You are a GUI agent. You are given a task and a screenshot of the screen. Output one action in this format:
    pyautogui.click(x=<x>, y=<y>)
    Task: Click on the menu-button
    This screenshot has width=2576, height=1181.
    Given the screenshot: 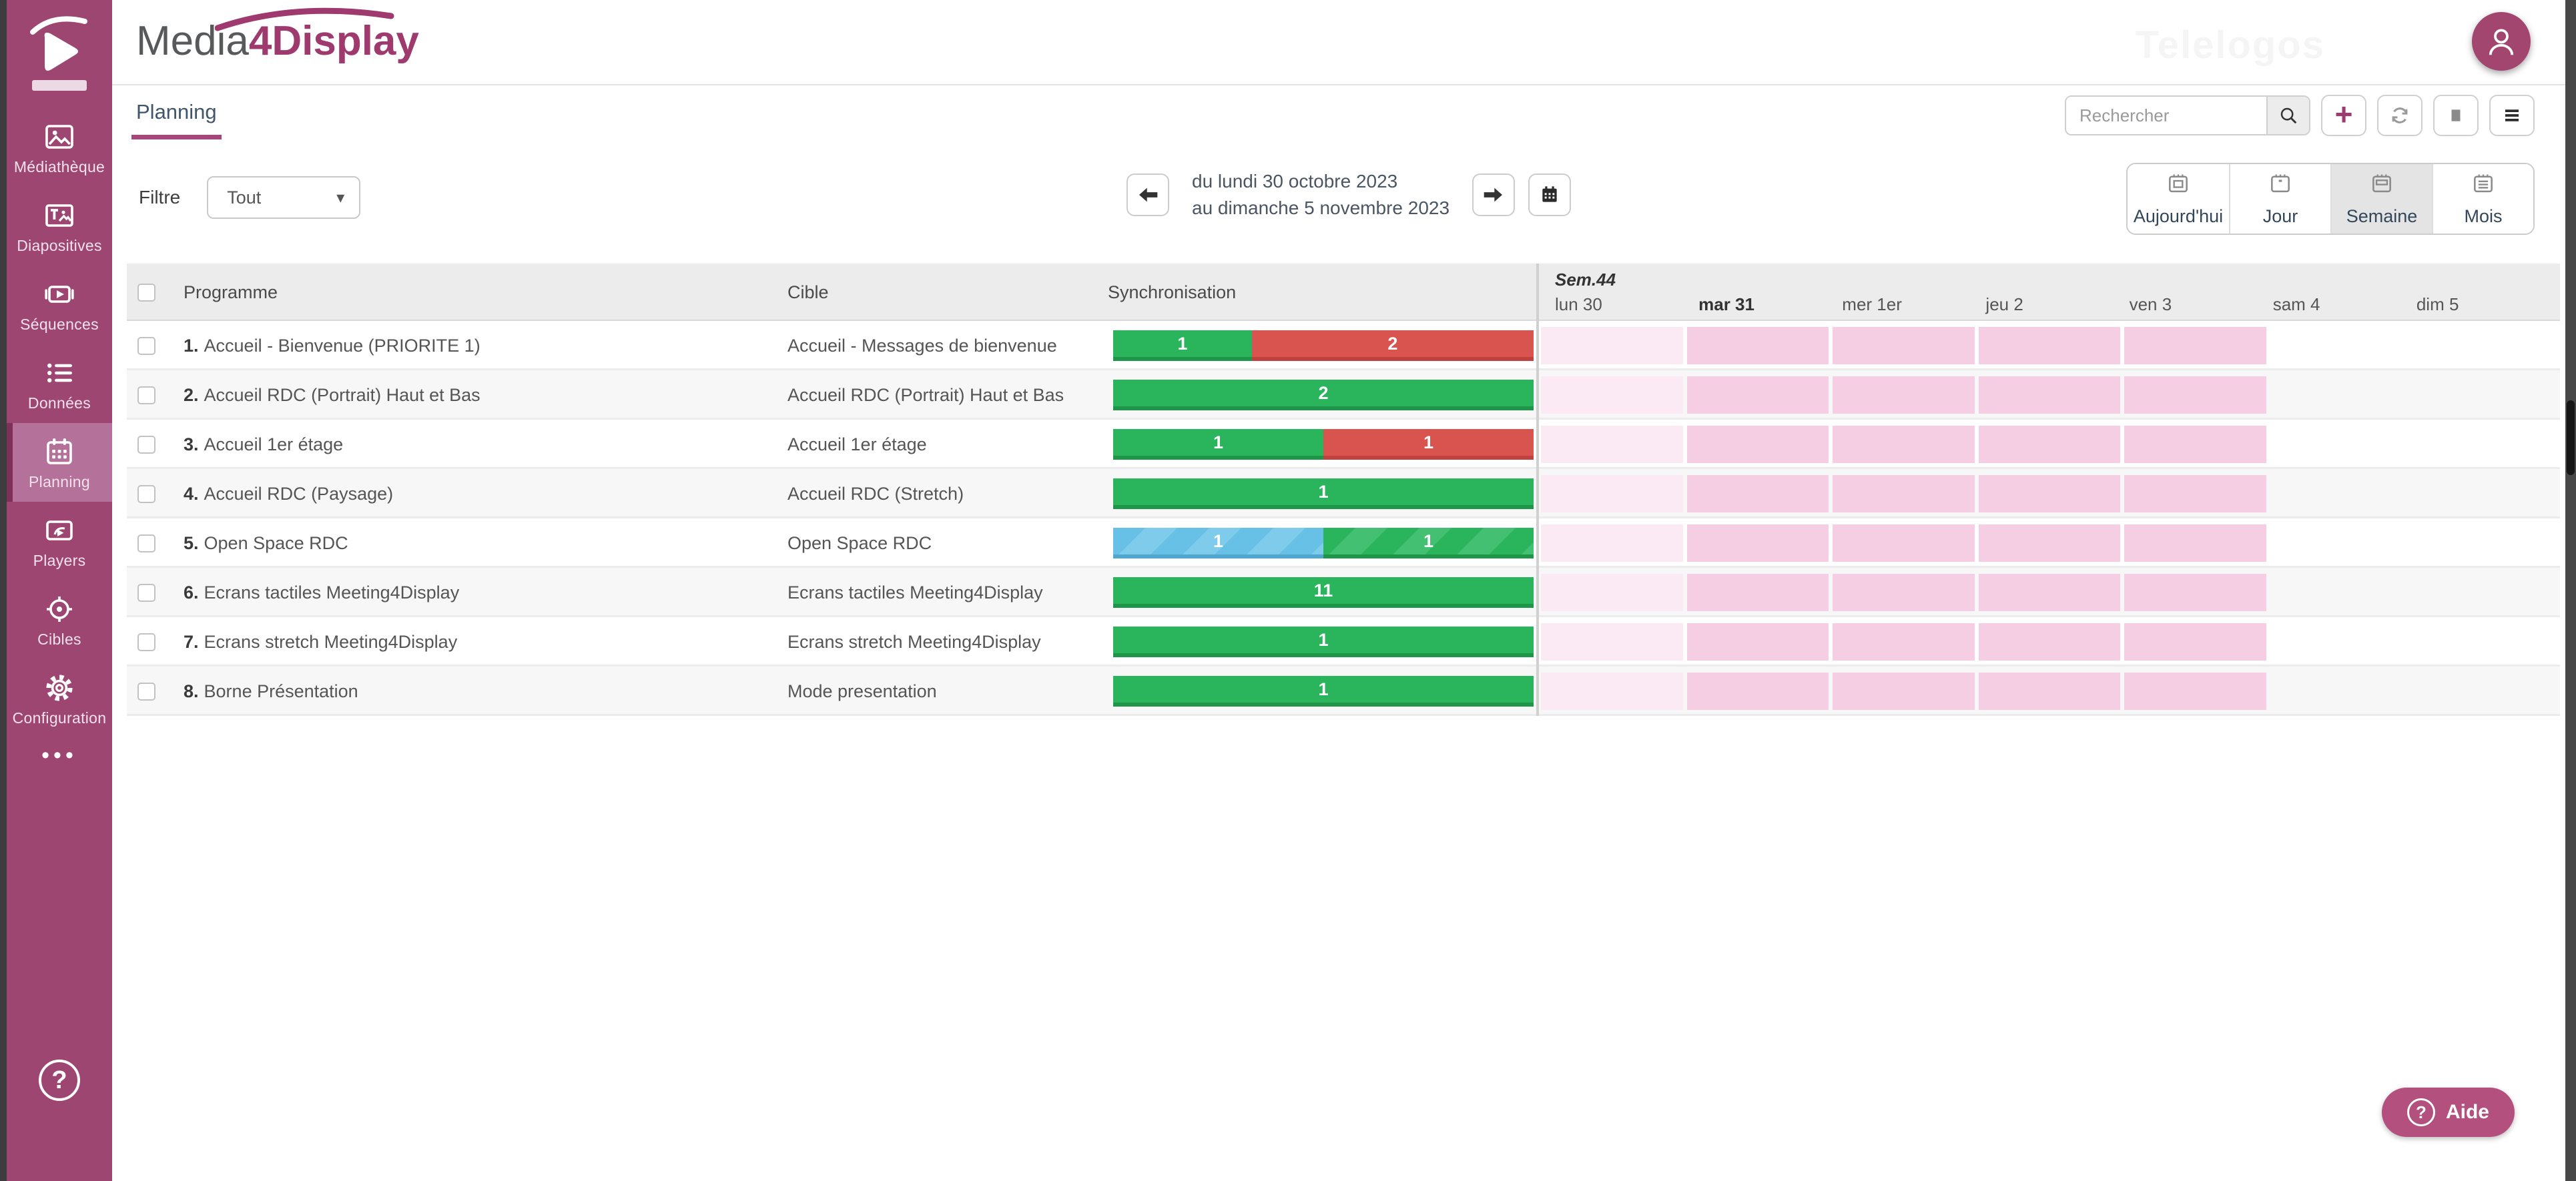 What is the action you would take?
    pyautogui.click(x=2512, y=115)
    